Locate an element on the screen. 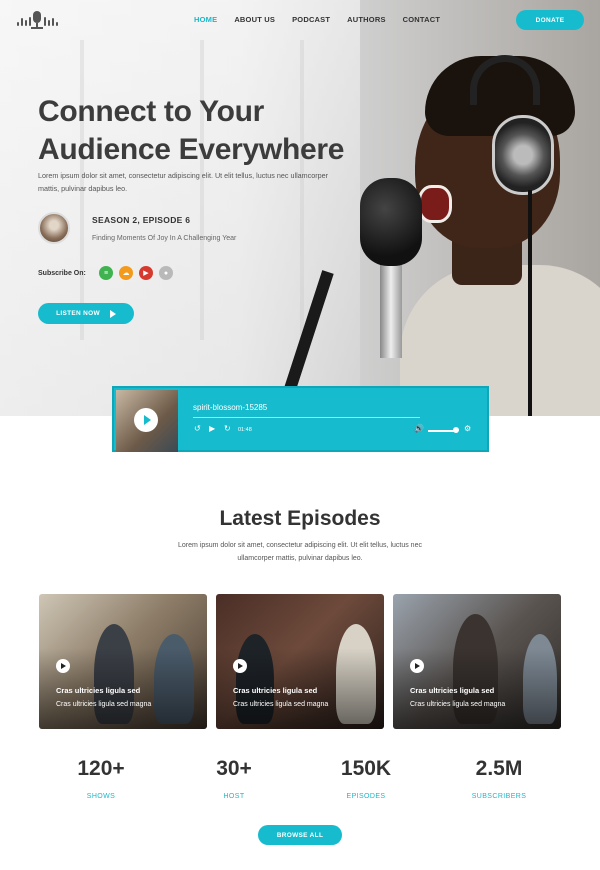 The height and width of the screenshot is (870, 600). hero-person-mouth is located at coordinates (435, 204).